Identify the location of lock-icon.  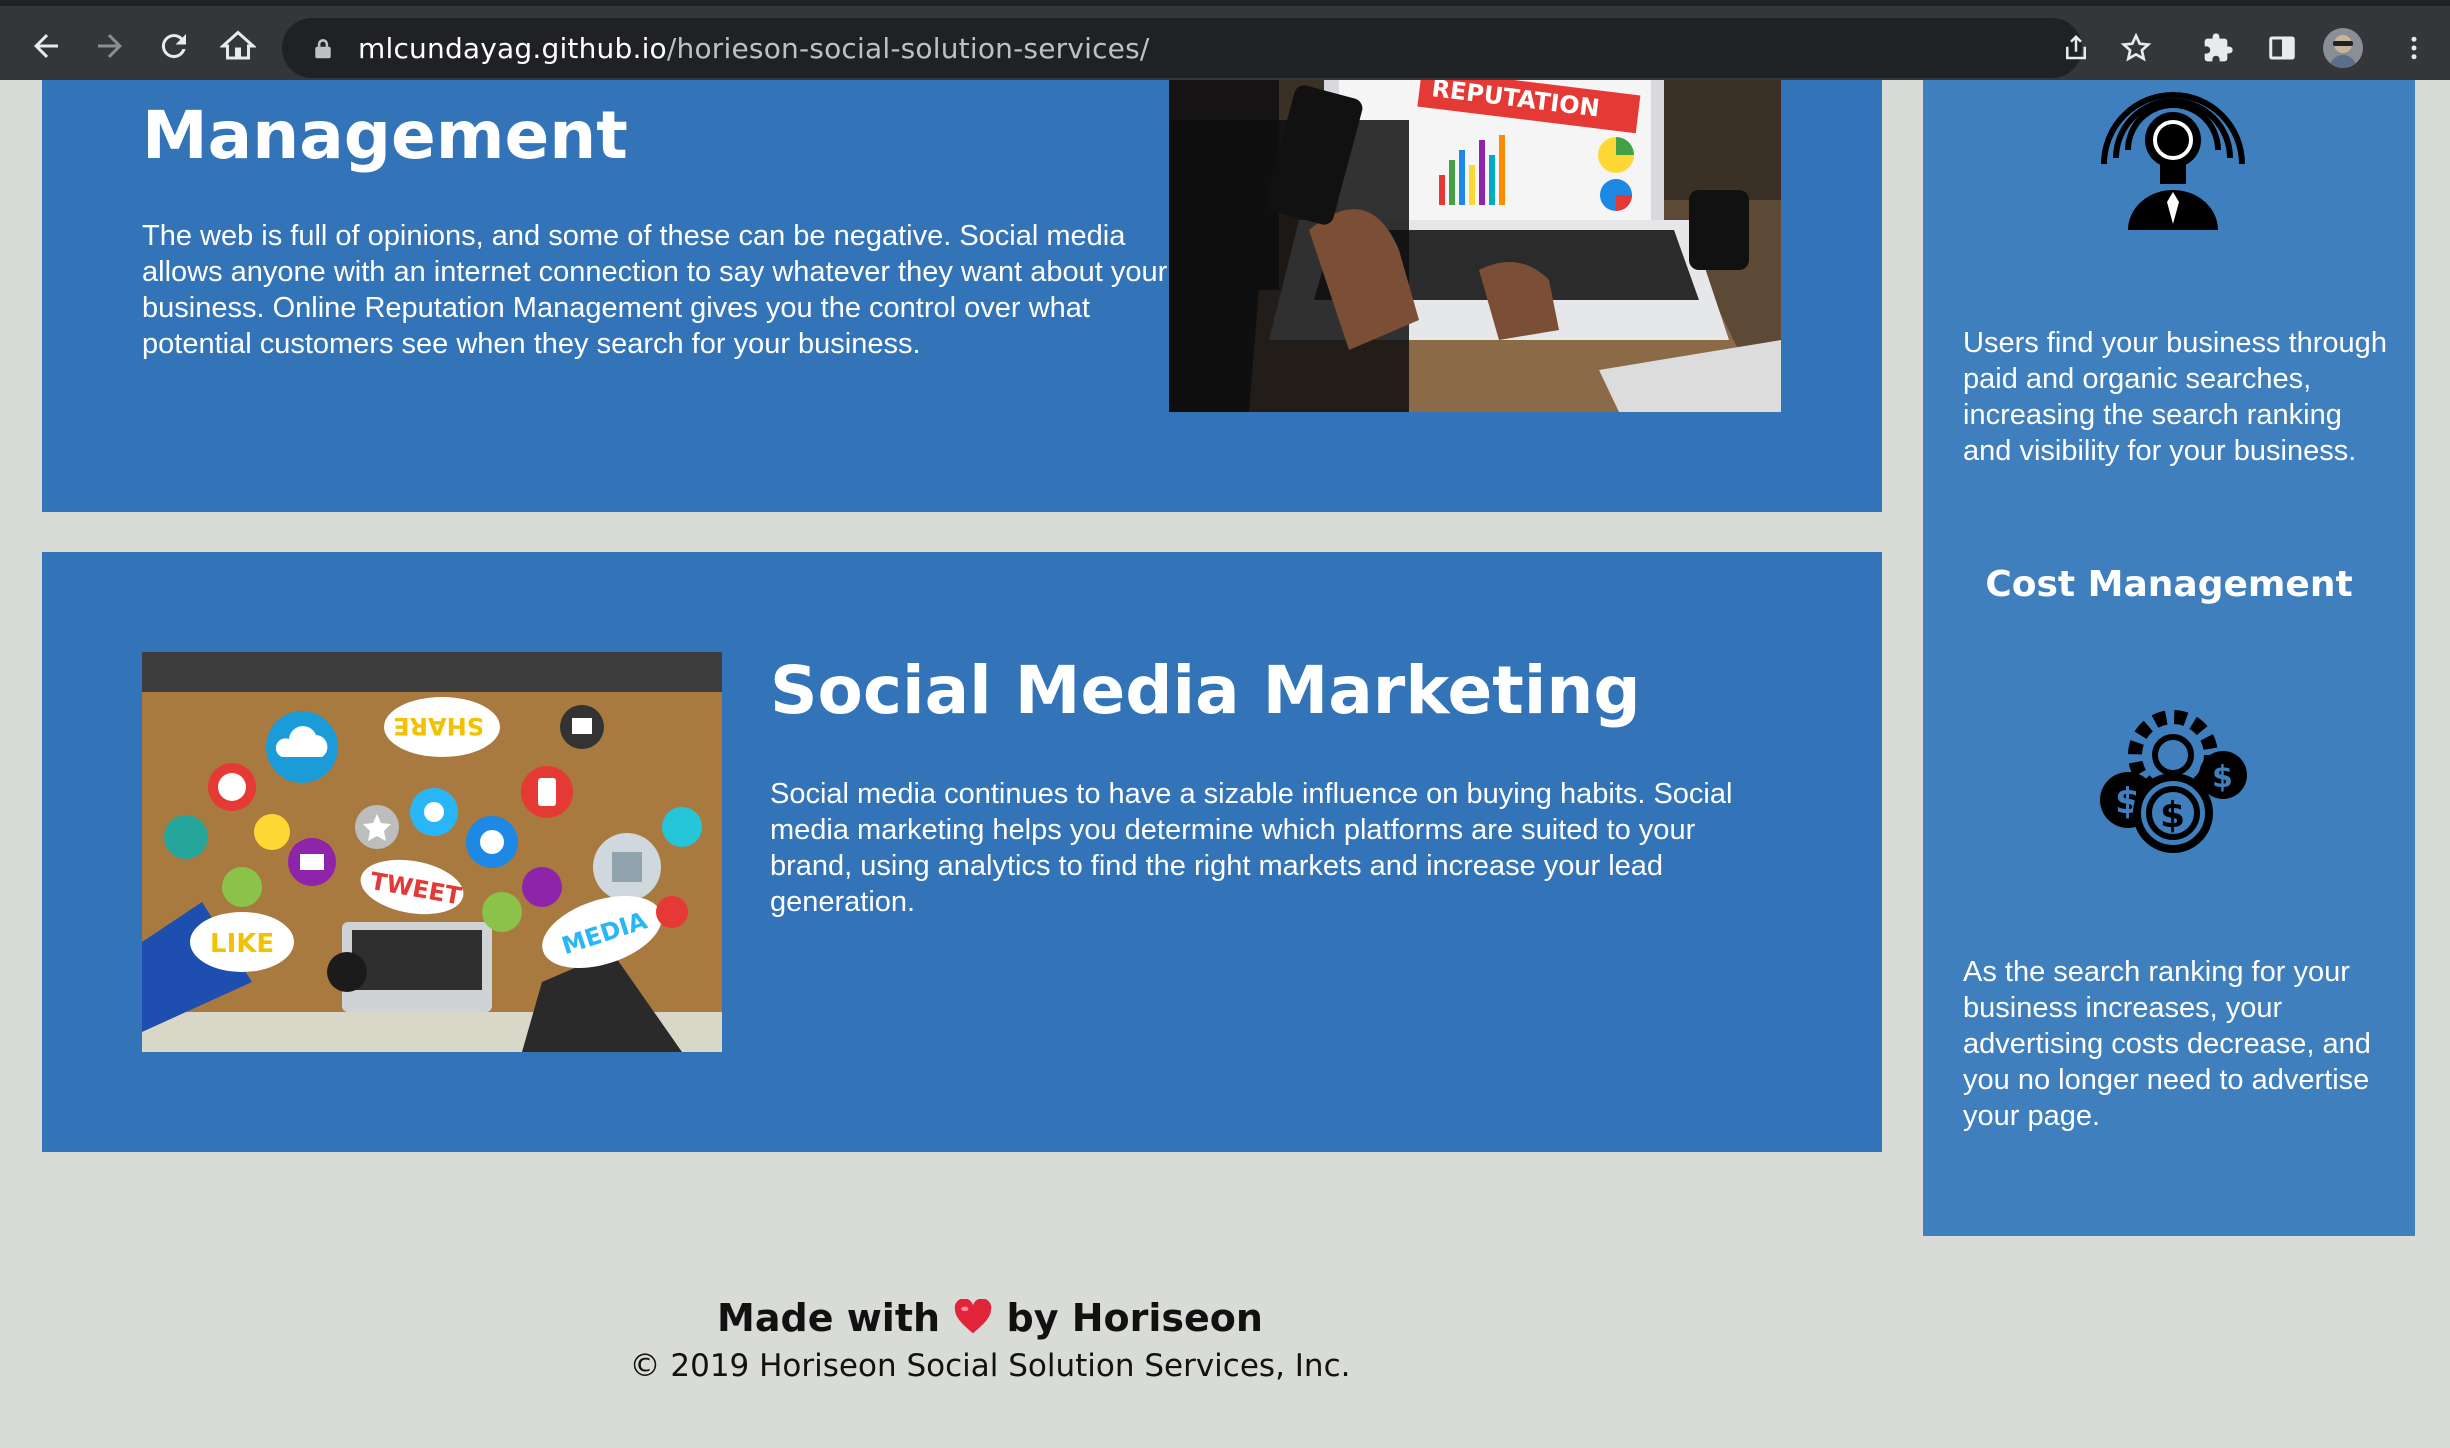
(323, 48).